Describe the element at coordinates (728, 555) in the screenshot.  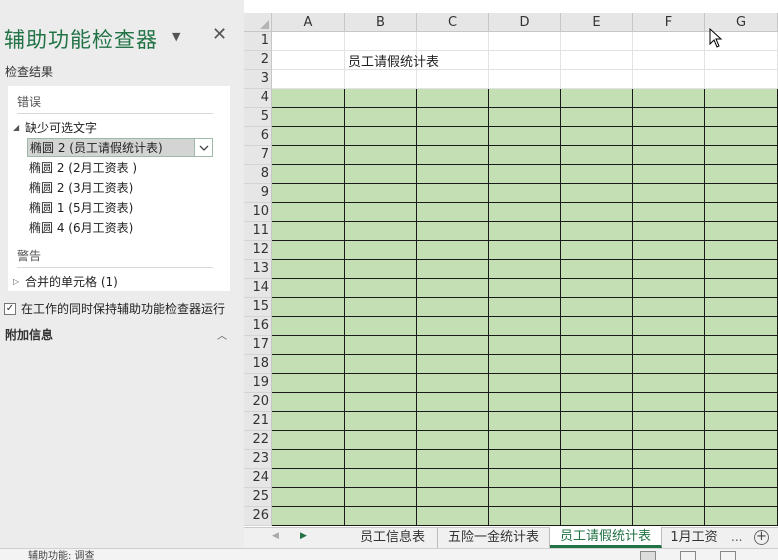
I see `page-break-view-icon` at that location.